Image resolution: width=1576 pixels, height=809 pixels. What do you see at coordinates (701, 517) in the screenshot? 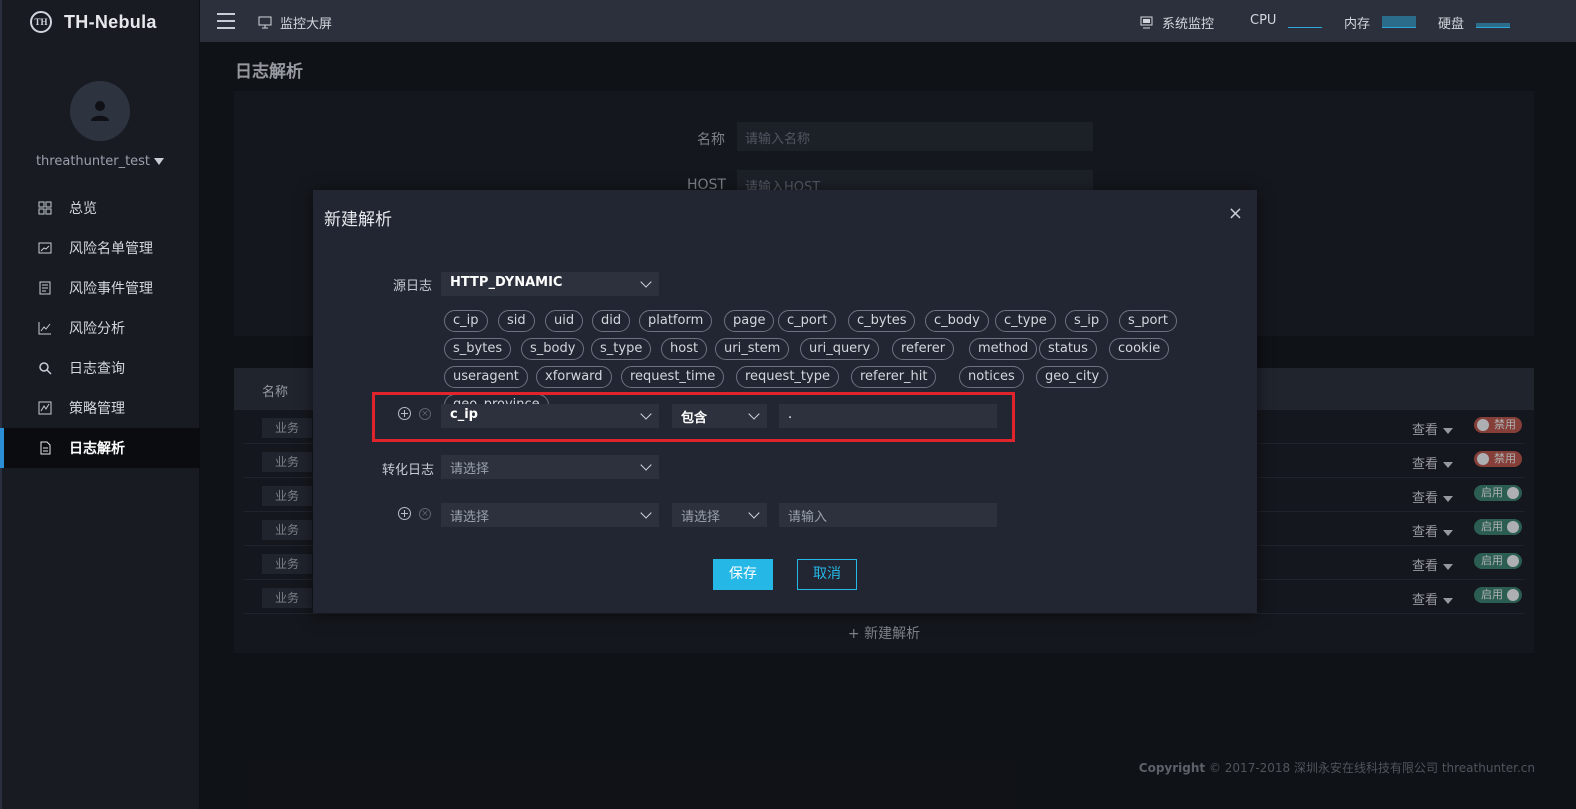
I see `condition-operator-placeholder: 请选择` at bounding box center [701, 517].